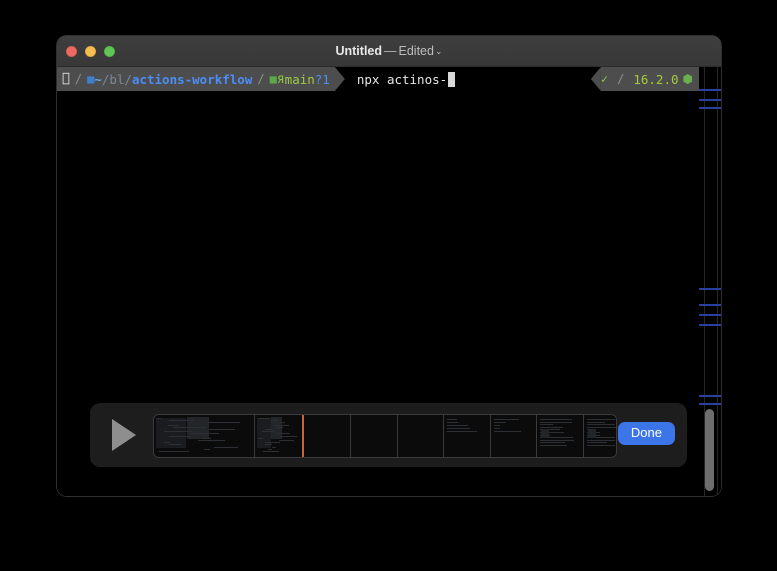 This screenshot has height=571, width=777. I want to click on filmstrip-timeline, so click(385, 436).